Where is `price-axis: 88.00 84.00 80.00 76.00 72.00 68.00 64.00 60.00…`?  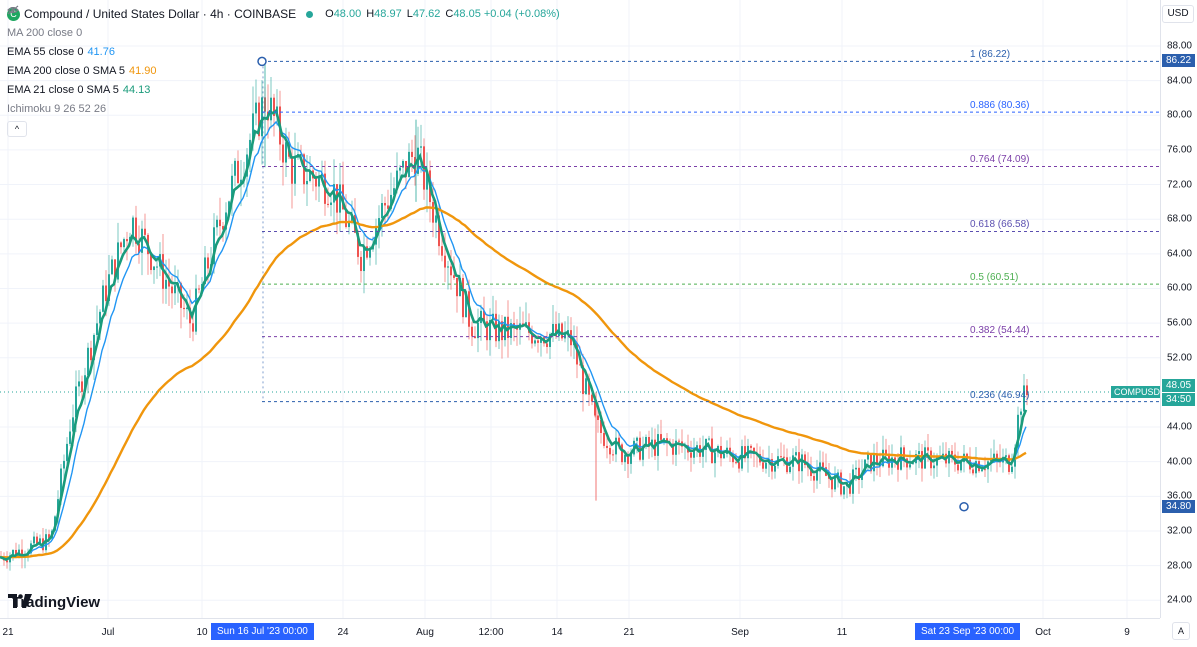
price-axis: 88.00 84.00 80.00 76.00 72.00 68.00 64.00 60.00… is located at coordinates (1178, 309).